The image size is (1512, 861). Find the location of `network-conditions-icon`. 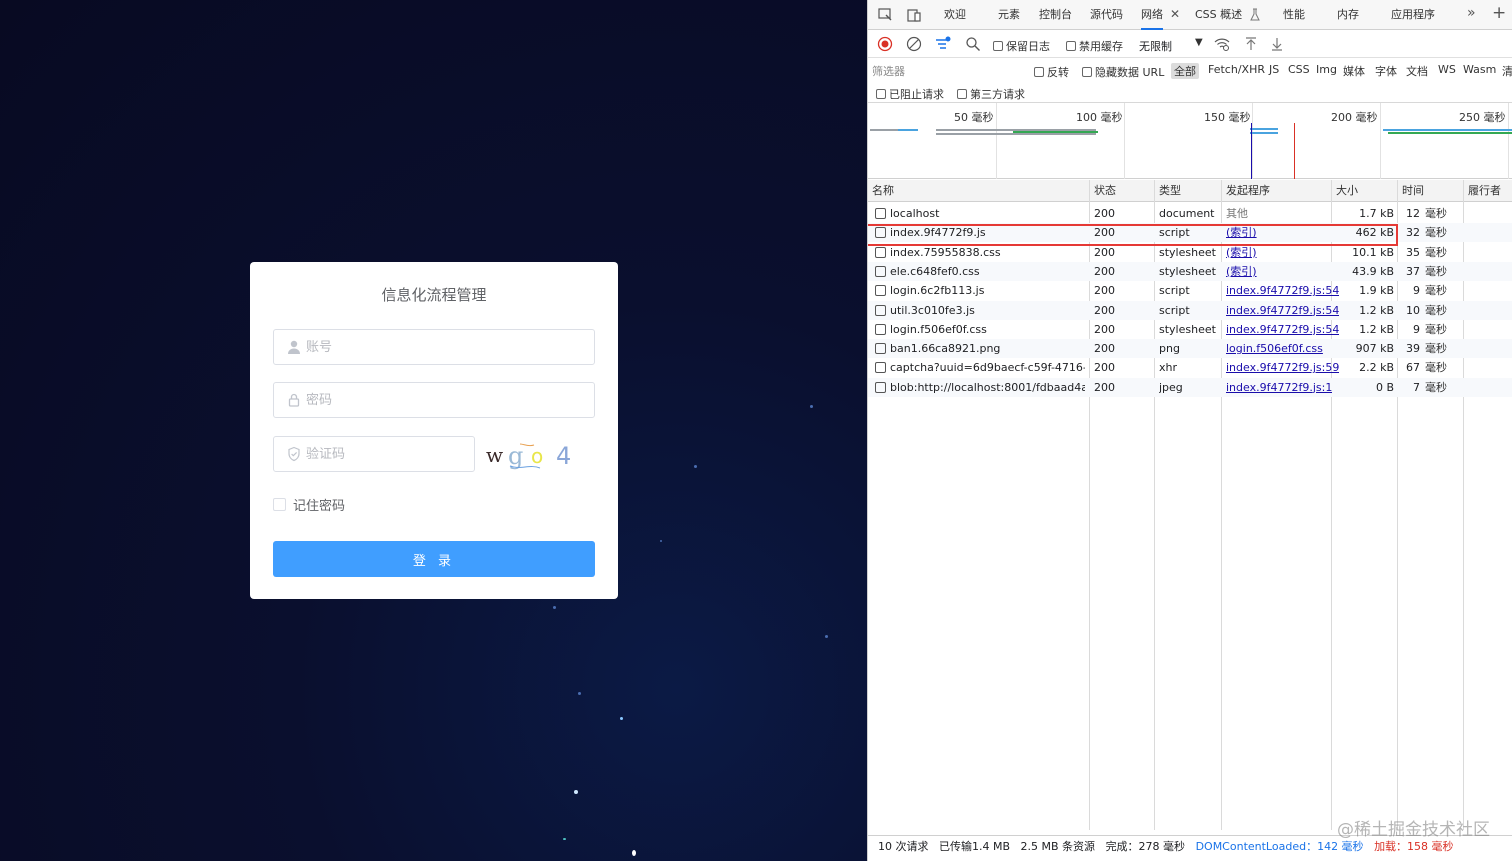

network-conditions-icon is located at coordinates (1222, 44).